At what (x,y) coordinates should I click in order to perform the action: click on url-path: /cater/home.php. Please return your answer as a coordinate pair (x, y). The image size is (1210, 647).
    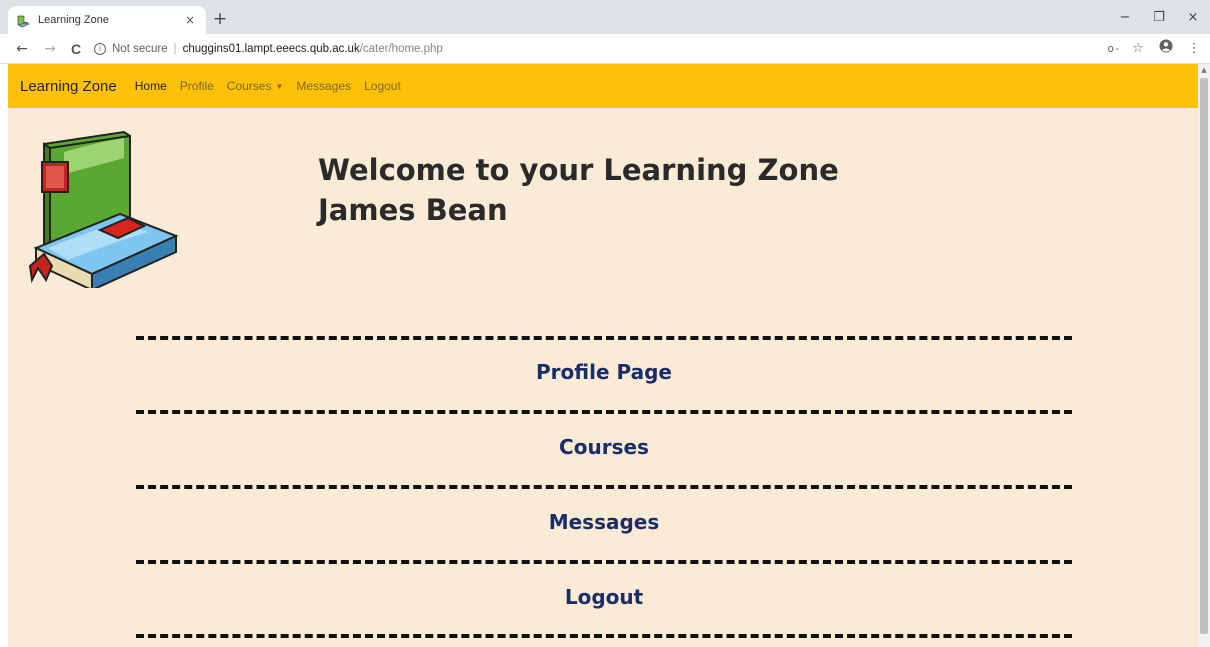
    Looking at the image, I should click on (401, 49).